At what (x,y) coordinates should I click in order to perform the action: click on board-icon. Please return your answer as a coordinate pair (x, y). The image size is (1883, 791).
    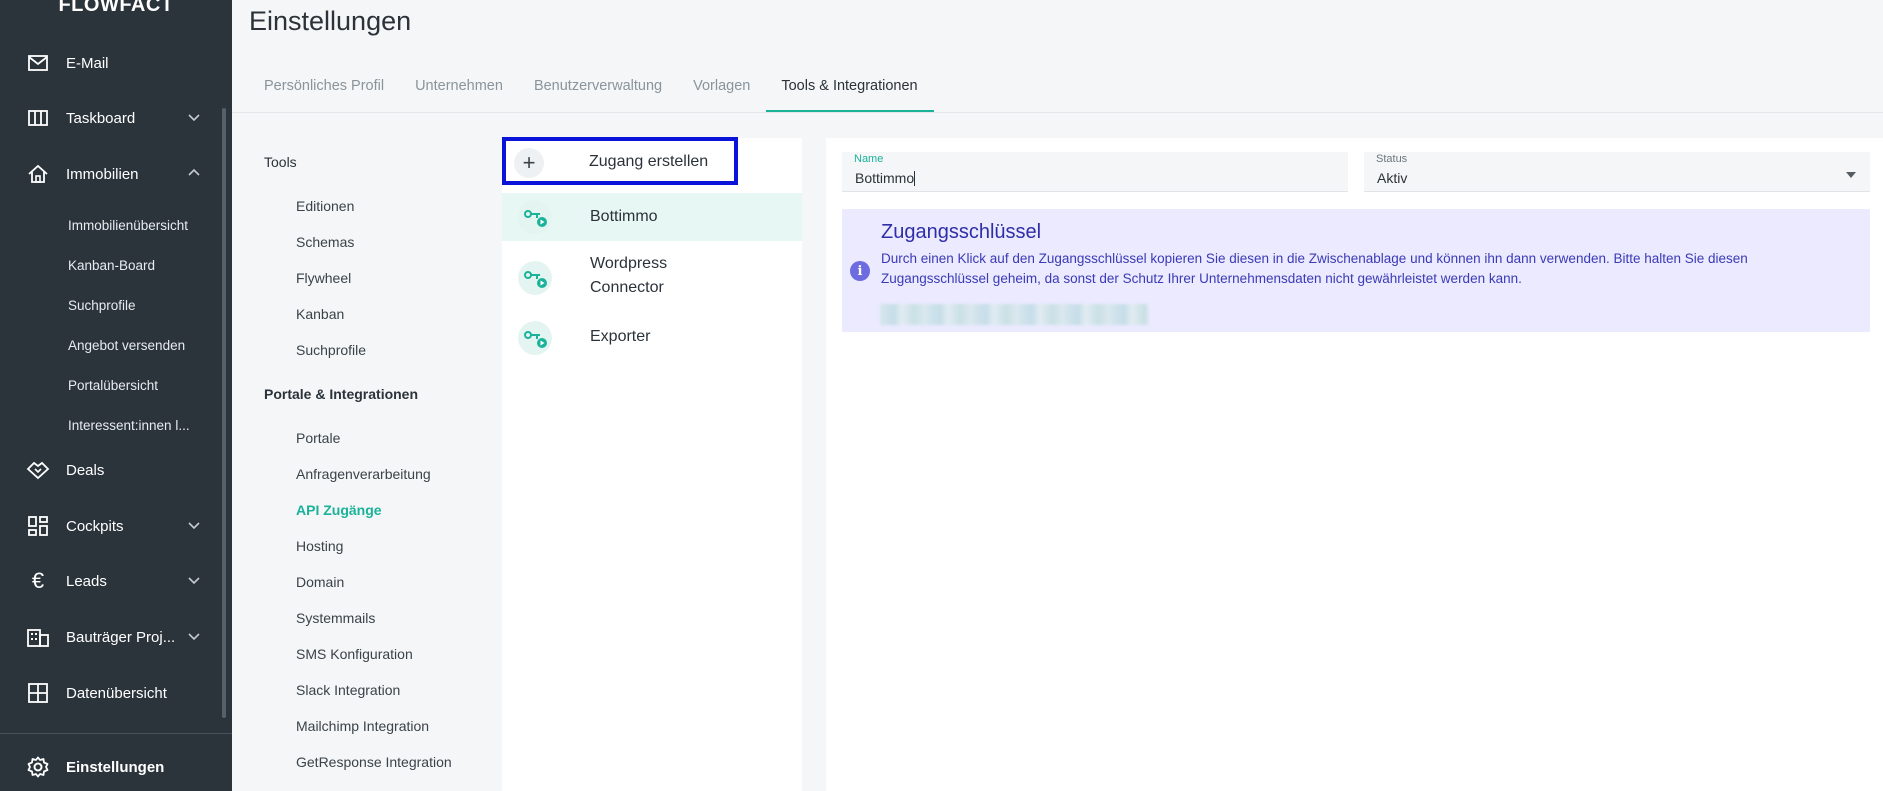
    Looking at the image, I should click on (38, 118).